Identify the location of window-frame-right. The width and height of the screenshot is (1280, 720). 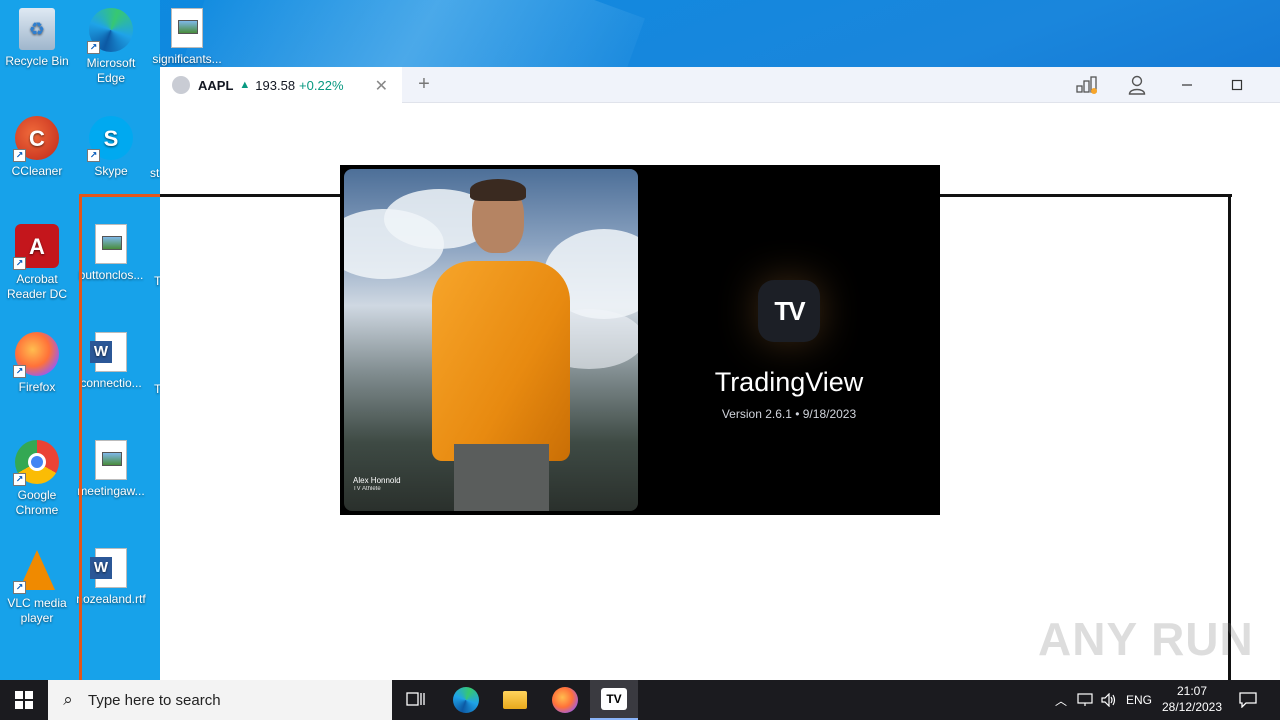
(1229, 437).